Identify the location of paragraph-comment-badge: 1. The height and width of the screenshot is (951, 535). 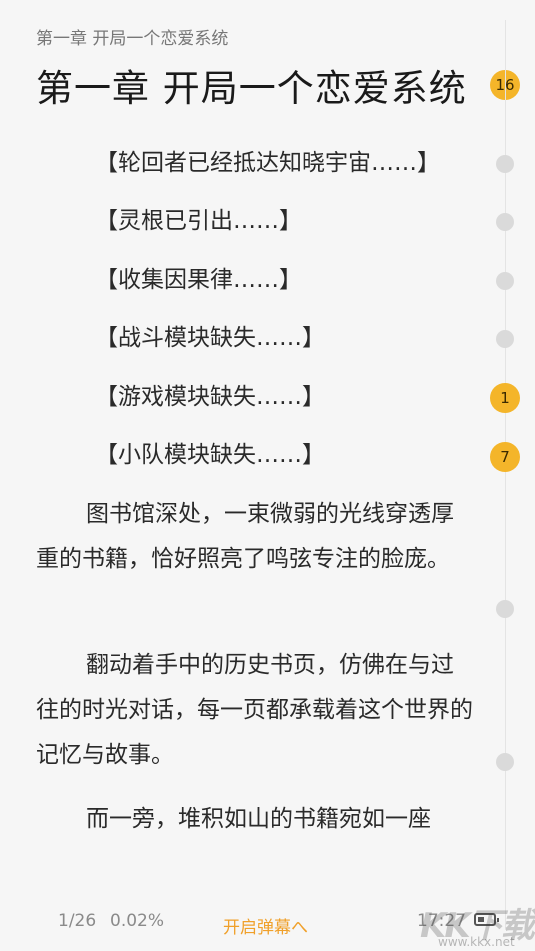
(505, 398).